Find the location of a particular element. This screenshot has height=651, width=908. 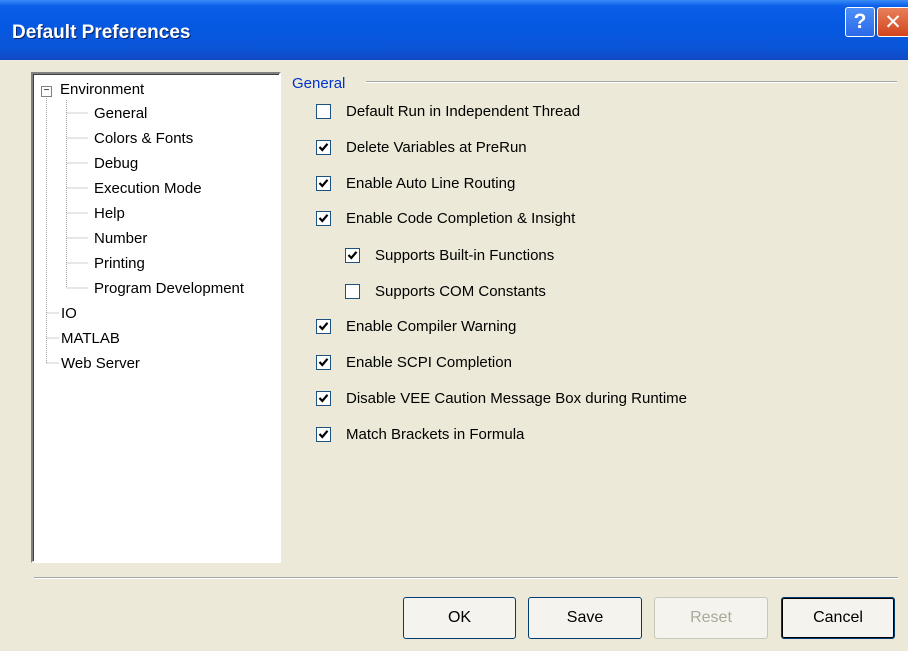

option-label: Default Run in Independent Thread is located at coordinates (463, 111).